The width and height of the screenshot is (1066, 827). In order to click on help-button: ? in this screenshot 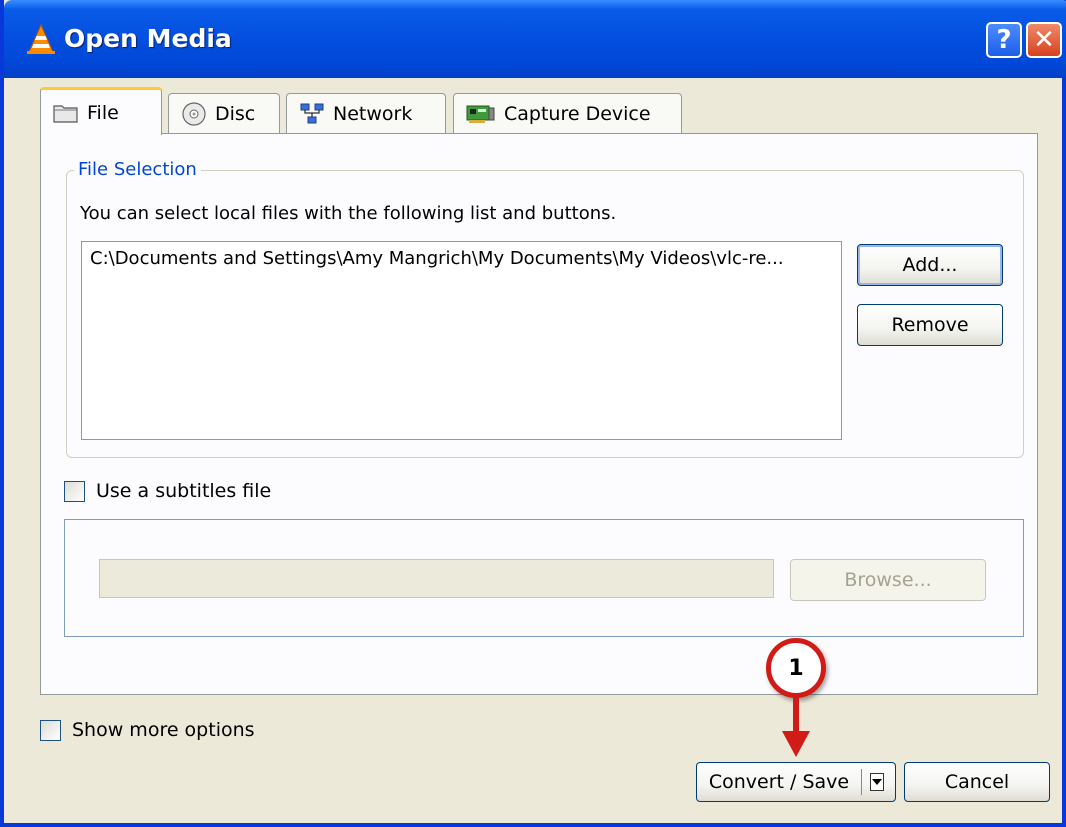, I will do `click(1004, 40)`.